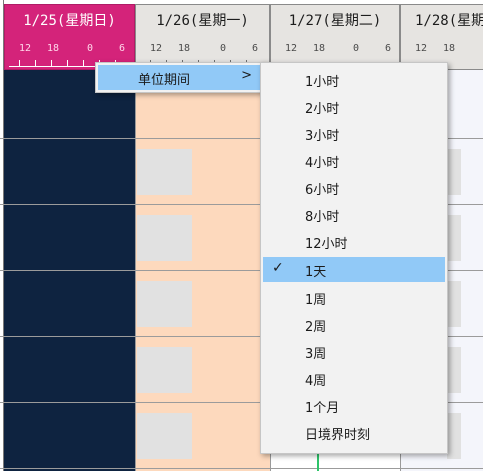  I want to click on submenu-item-label: 12小时, so click(326, 244).